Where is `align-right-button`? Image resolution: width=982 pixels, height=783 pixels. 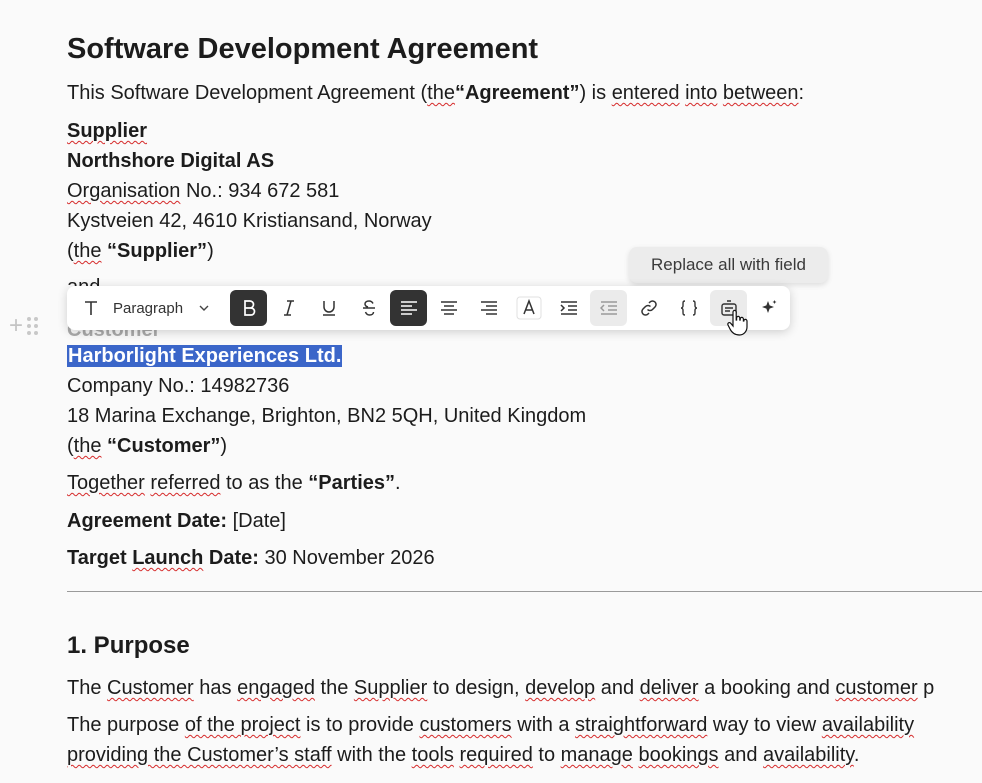
align-right-button is located at coordinates (488, 308).